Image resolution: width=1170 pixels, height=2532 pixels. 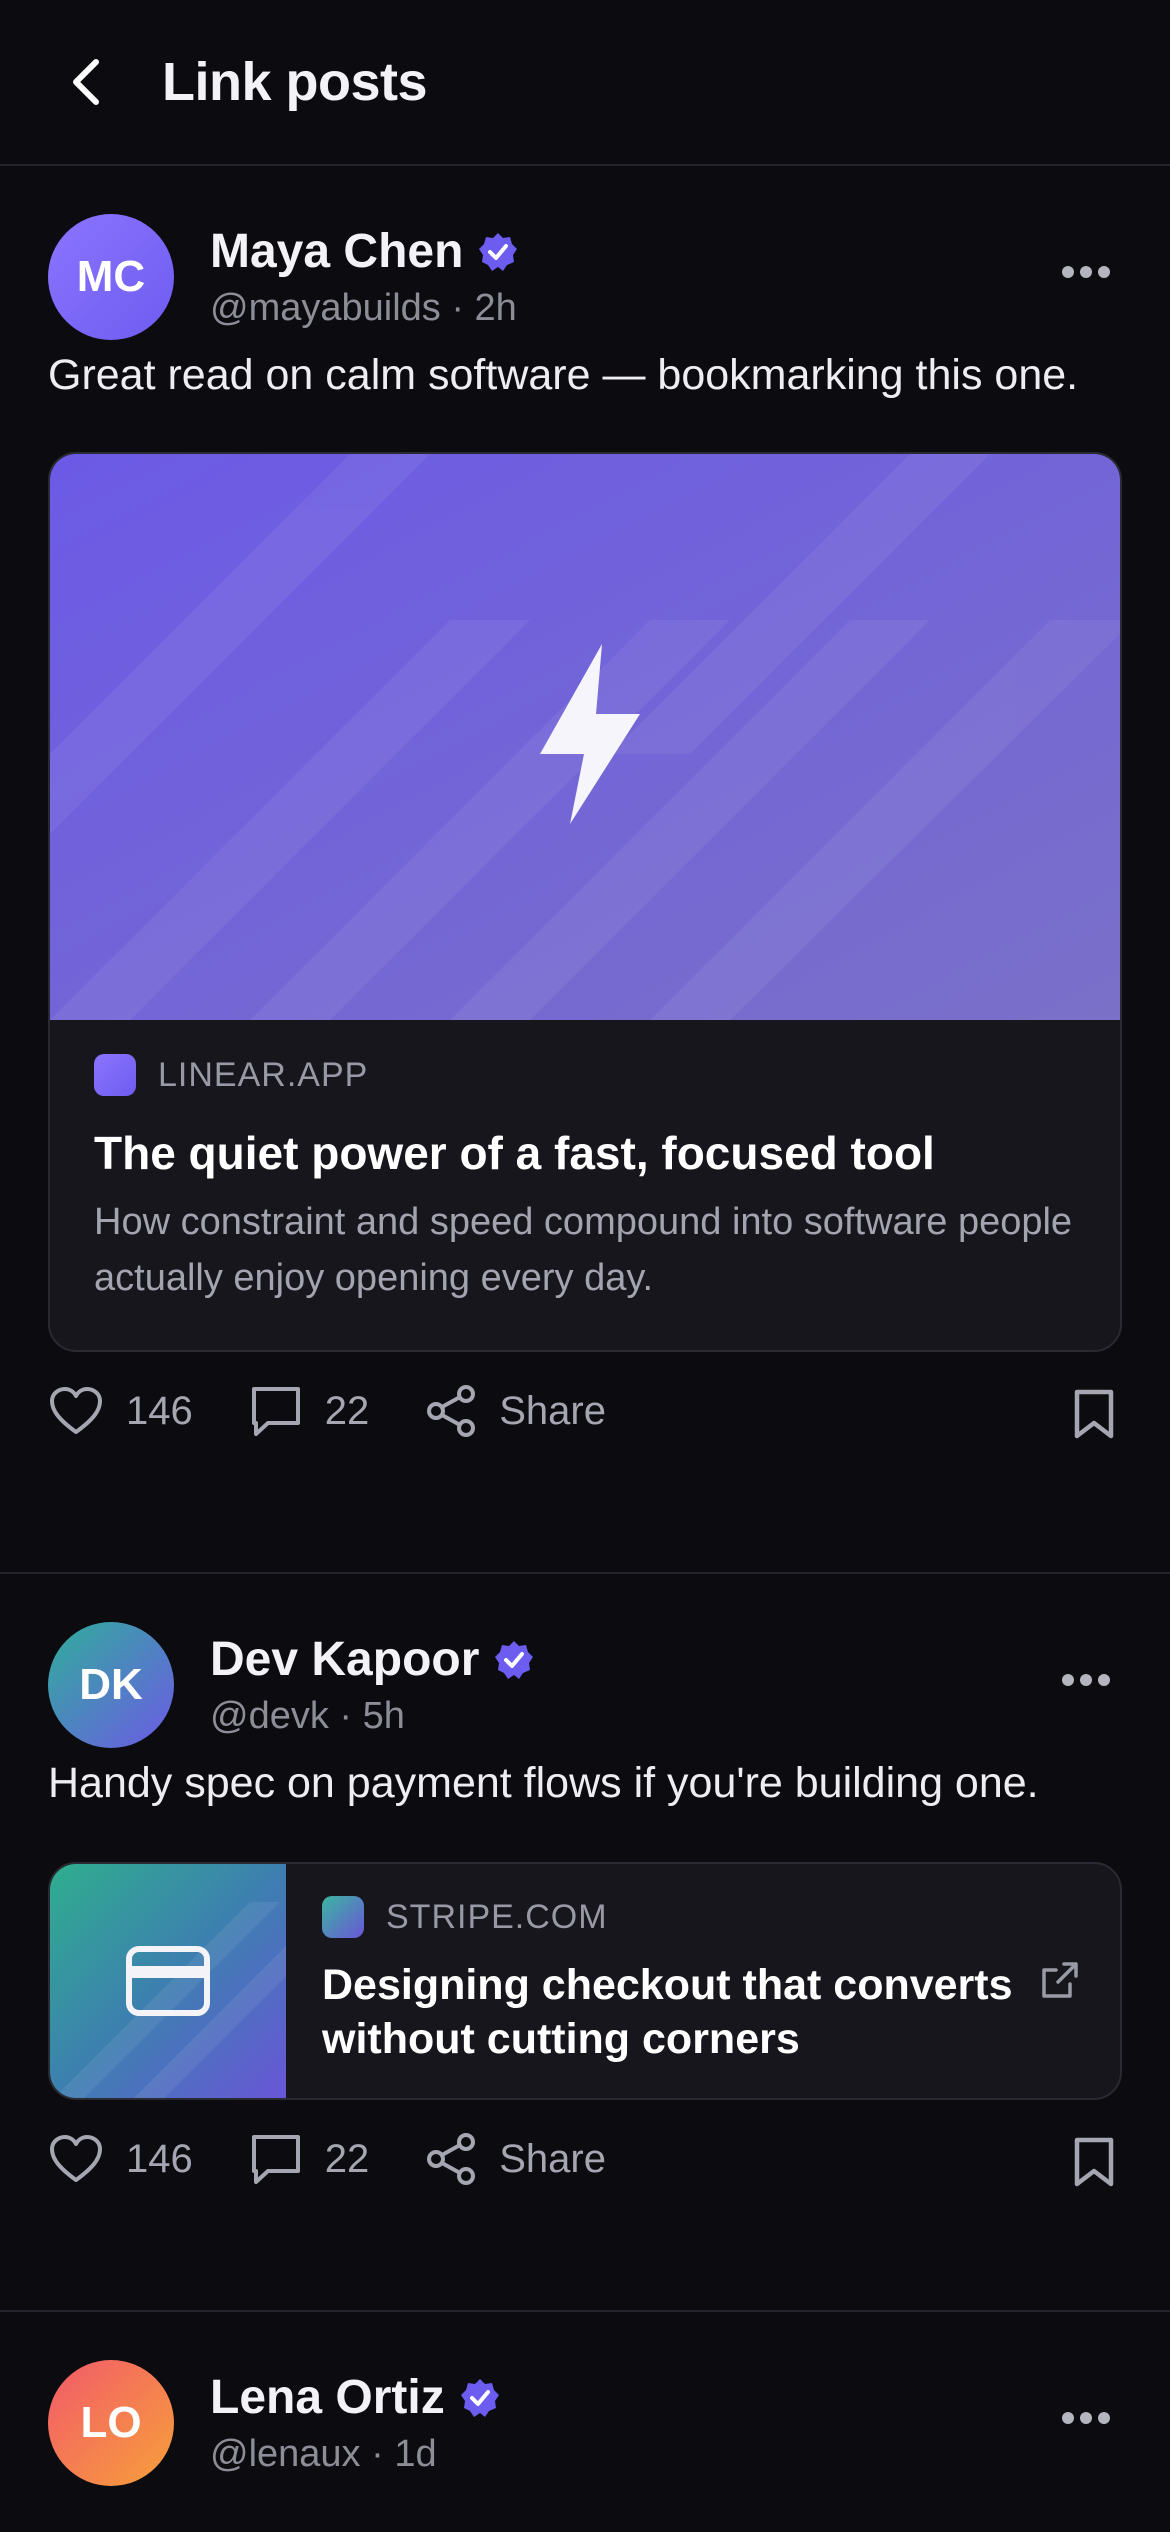 What do you see at coordinates (111, 2423) in the screenshot?
I see `avatar: LO` at bounding box center [111, 2423].